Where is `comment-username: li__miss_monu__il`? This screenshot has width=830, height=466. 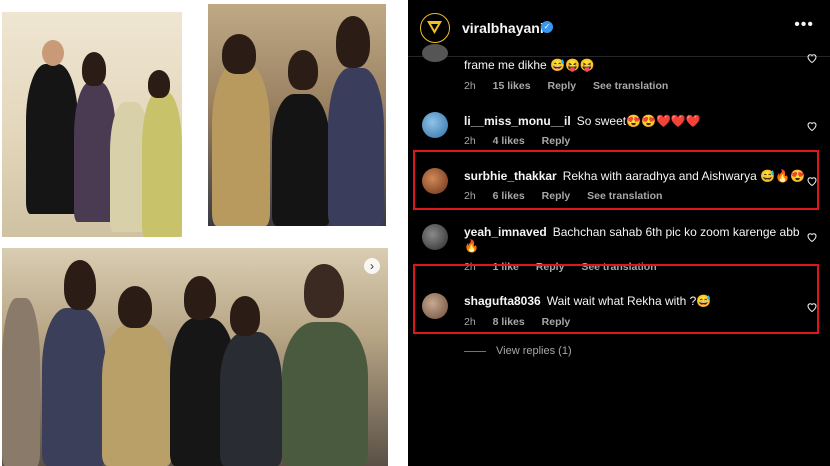
comment-username: li__miss_monu__il is located at coordinates (517, 121).